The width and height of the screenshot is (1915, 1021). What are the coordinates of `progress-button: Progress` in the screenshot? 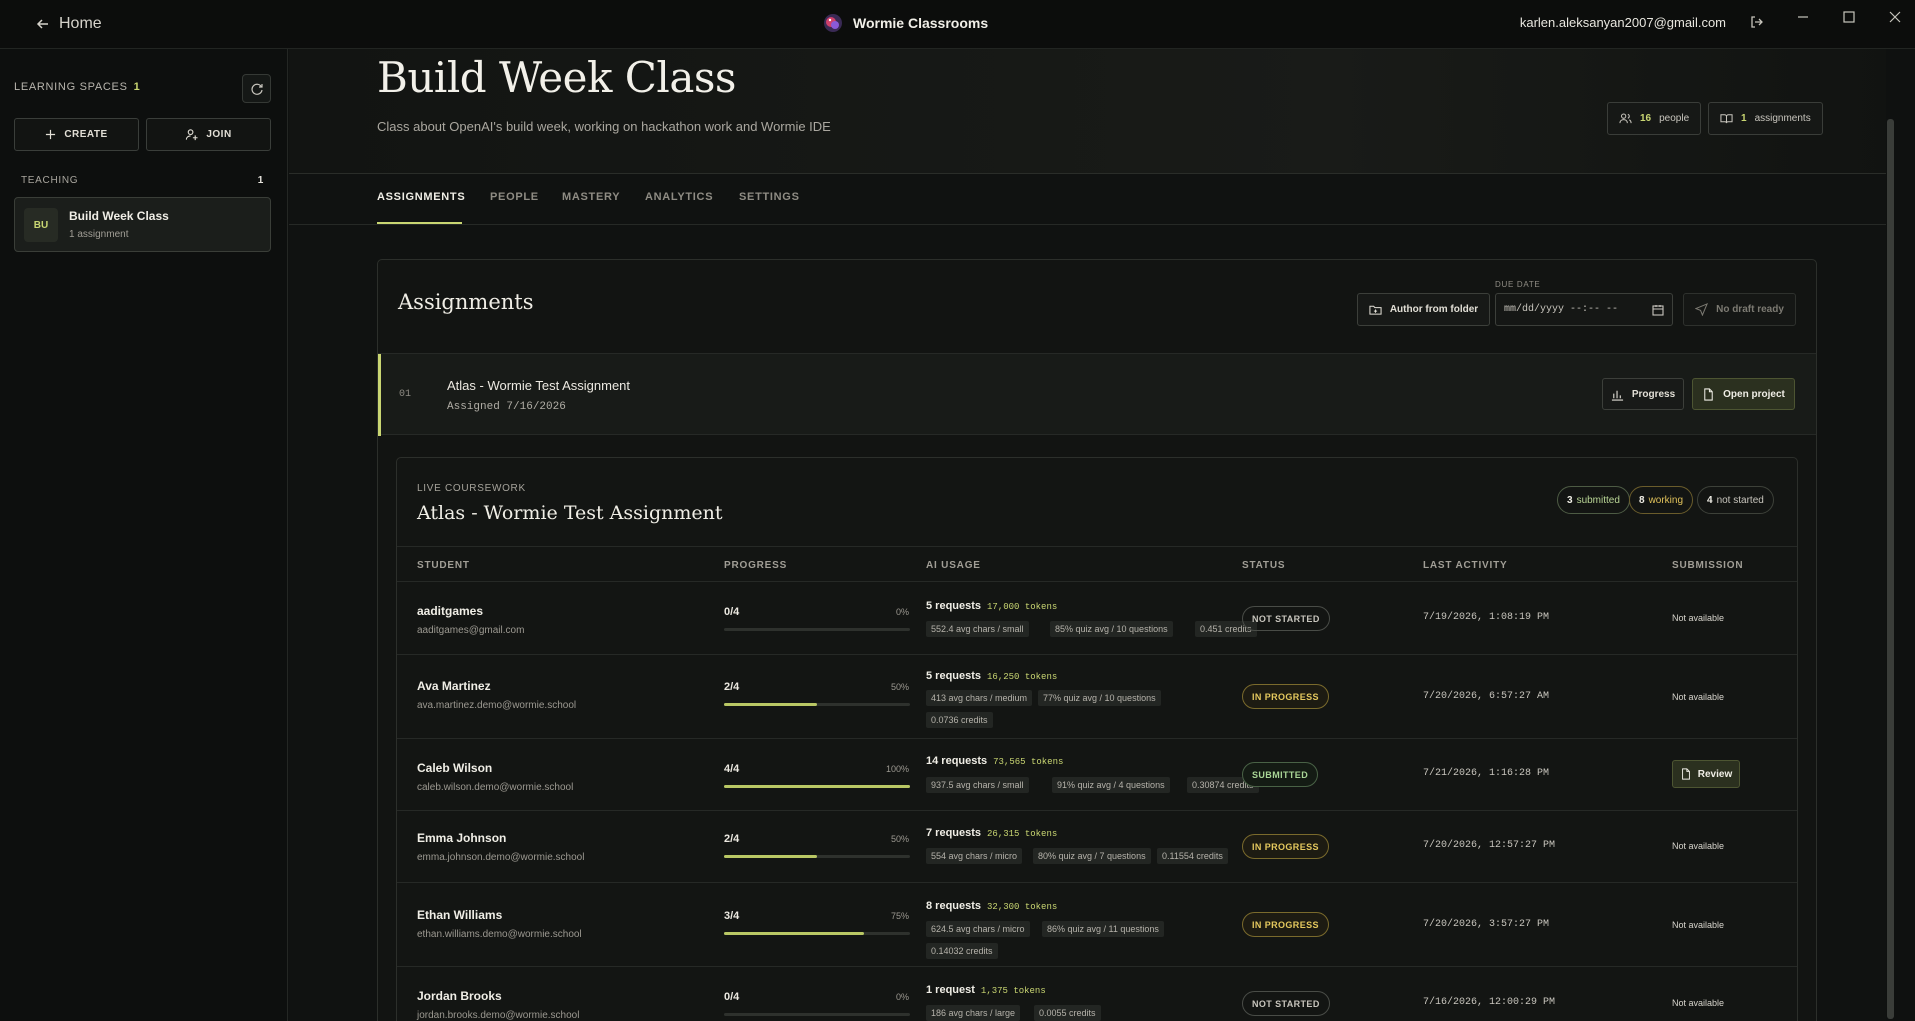 It's located at (1643, 394).